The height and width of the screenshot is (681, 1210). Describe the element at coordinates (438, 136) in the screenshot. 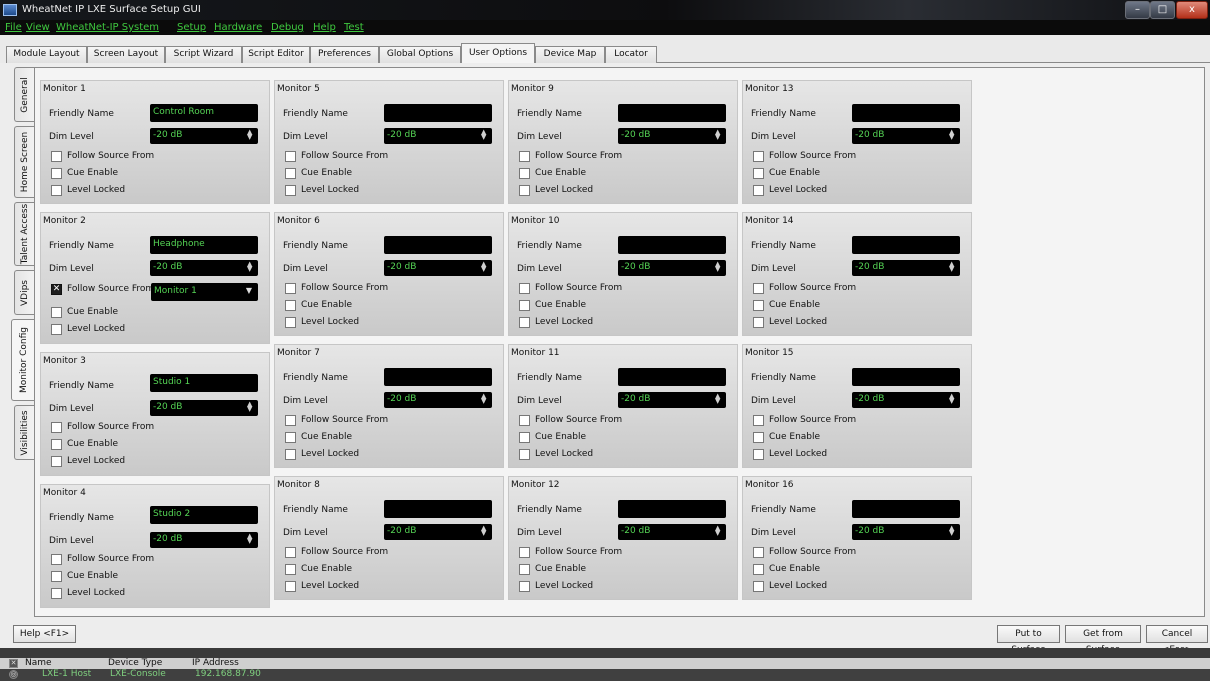

I see `monitor-5-dim-level-spinner: -20 dB ▲ ▼` at that location.